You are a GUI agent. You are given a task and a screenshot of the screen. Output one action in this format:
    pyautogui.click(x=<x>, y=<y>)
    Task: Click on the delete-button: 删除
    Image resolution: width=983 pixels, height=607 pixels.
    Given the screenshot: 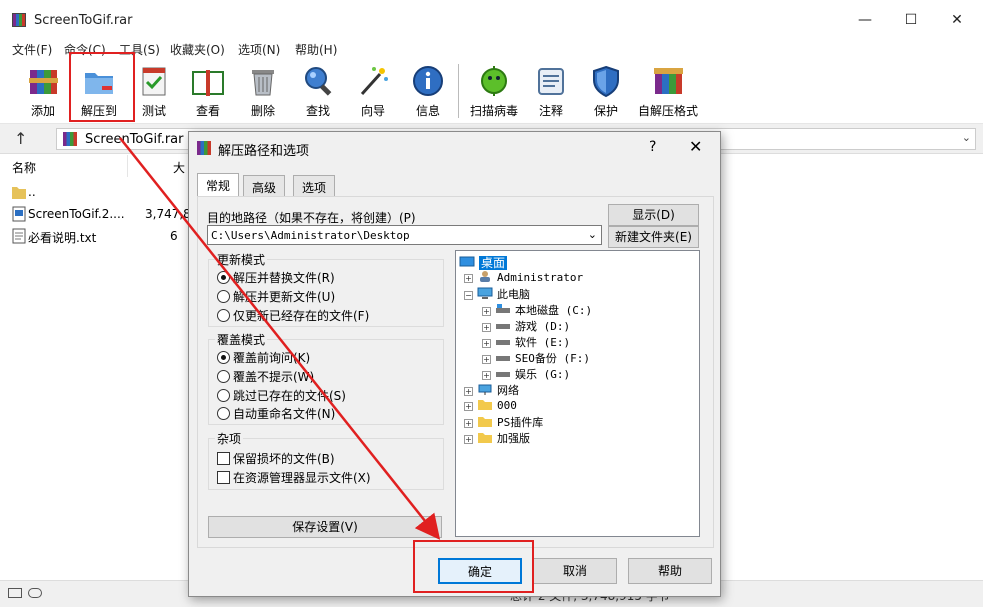 What is the action you would take?
    pyautogui.click(x=263, y=90)
    